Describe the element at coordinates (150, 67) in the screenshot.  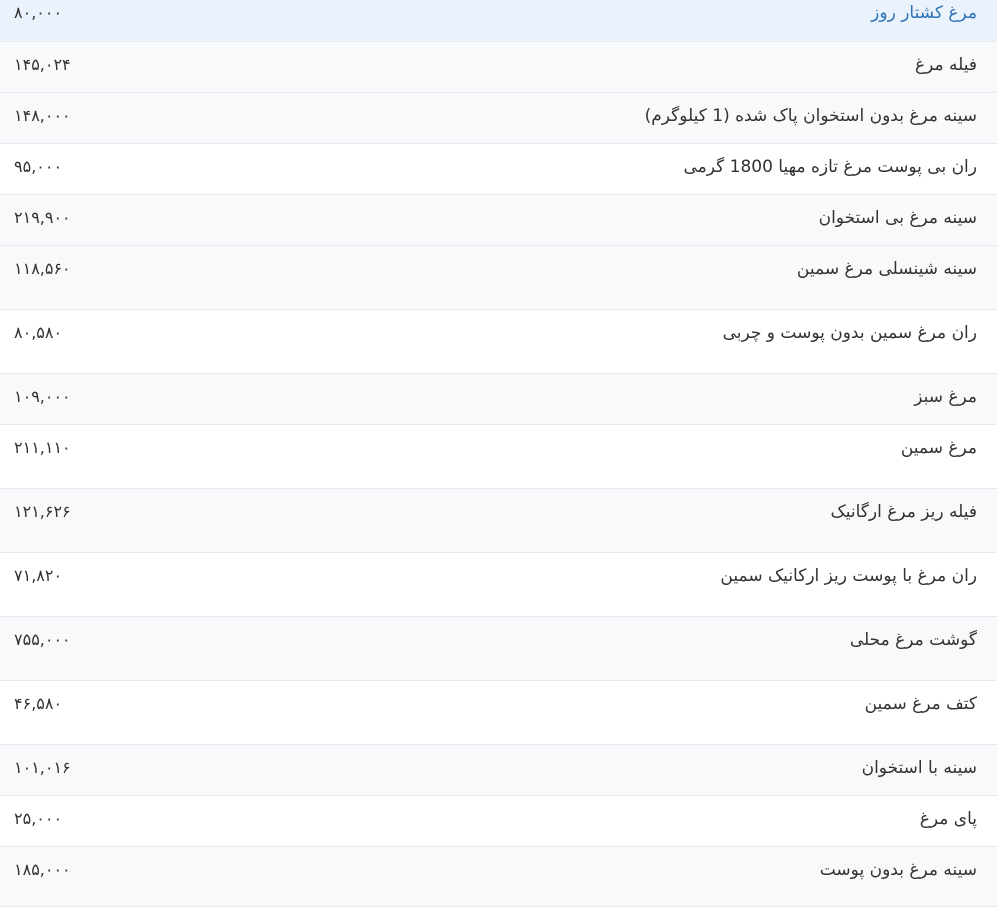
I see `product-price: ۱۴۵,۰۲۴` at that location.